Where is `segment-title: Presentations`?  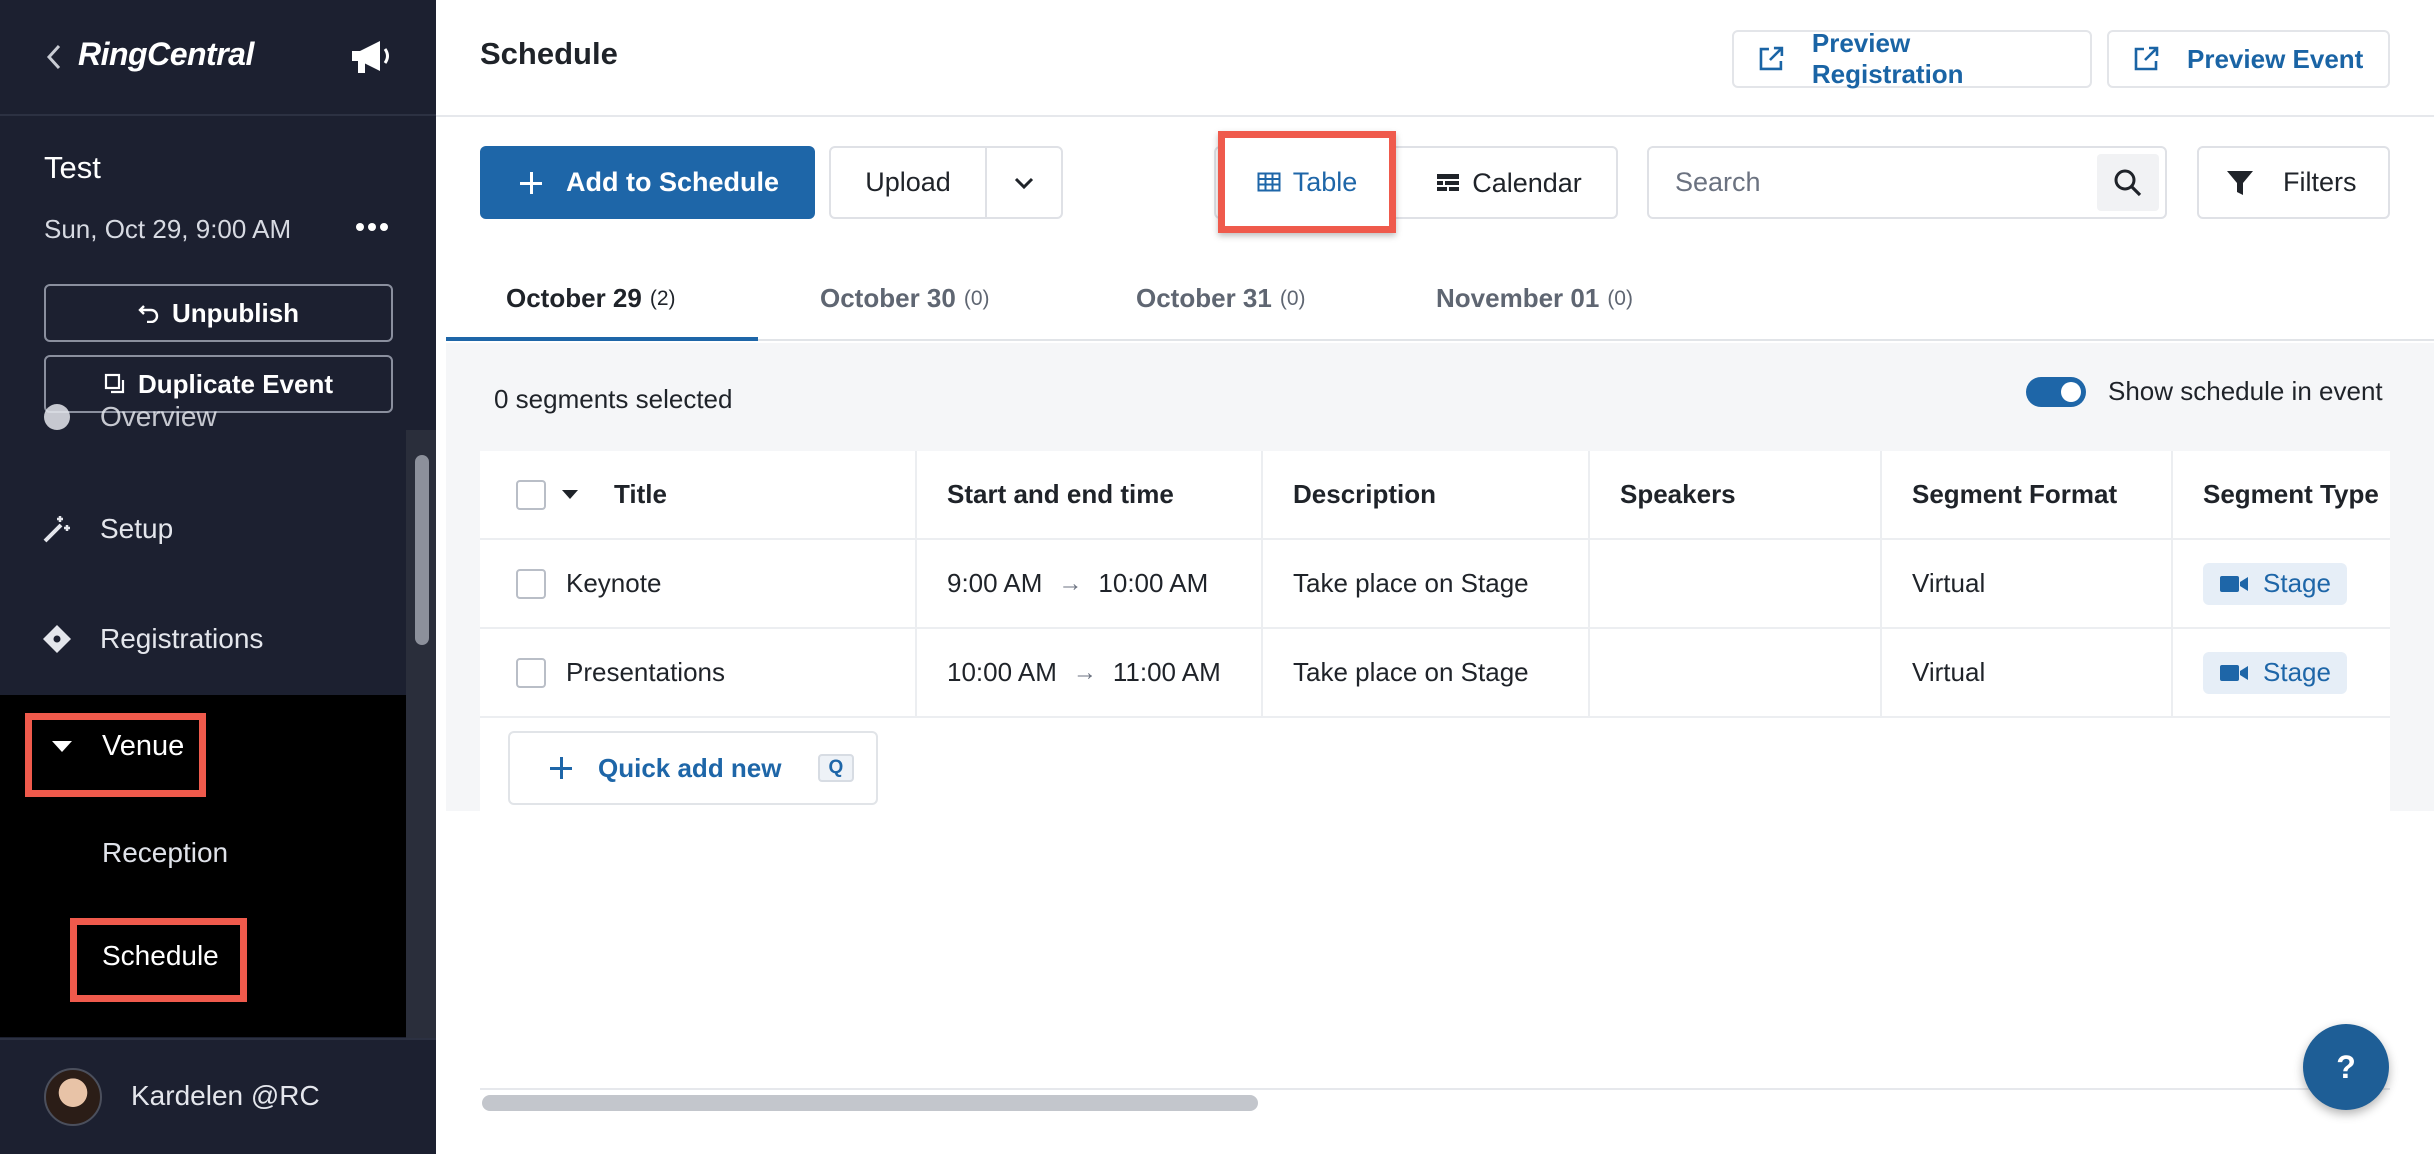 segment-title: Presentations is located at coordinates (645, 672).